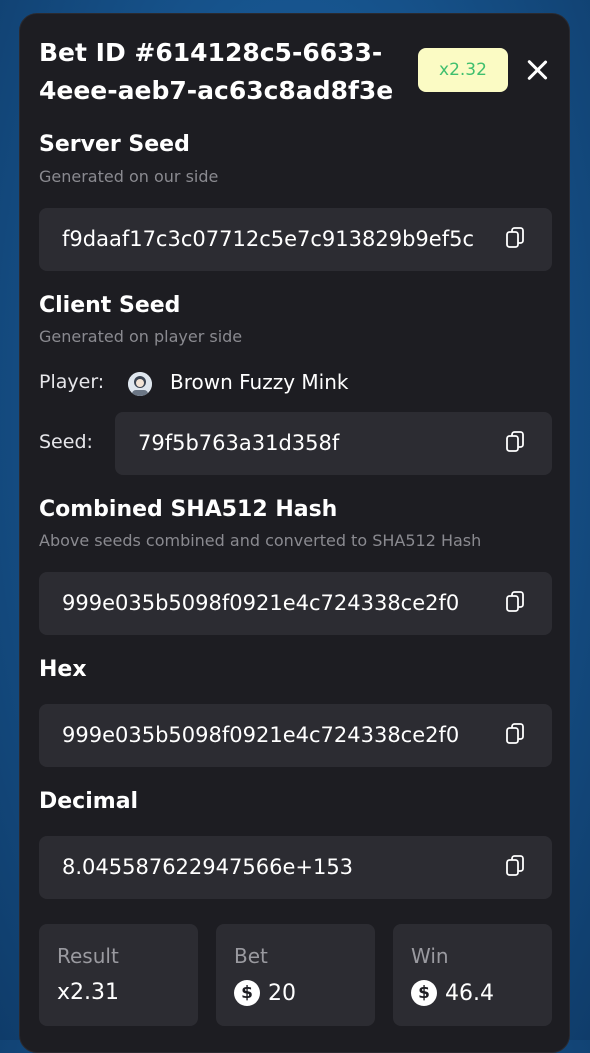 This screenshot has height=1053, width=590. Describe the element at coordinates (66, 442) in the screenshot. I see `seed-label: Seed:` at that location.